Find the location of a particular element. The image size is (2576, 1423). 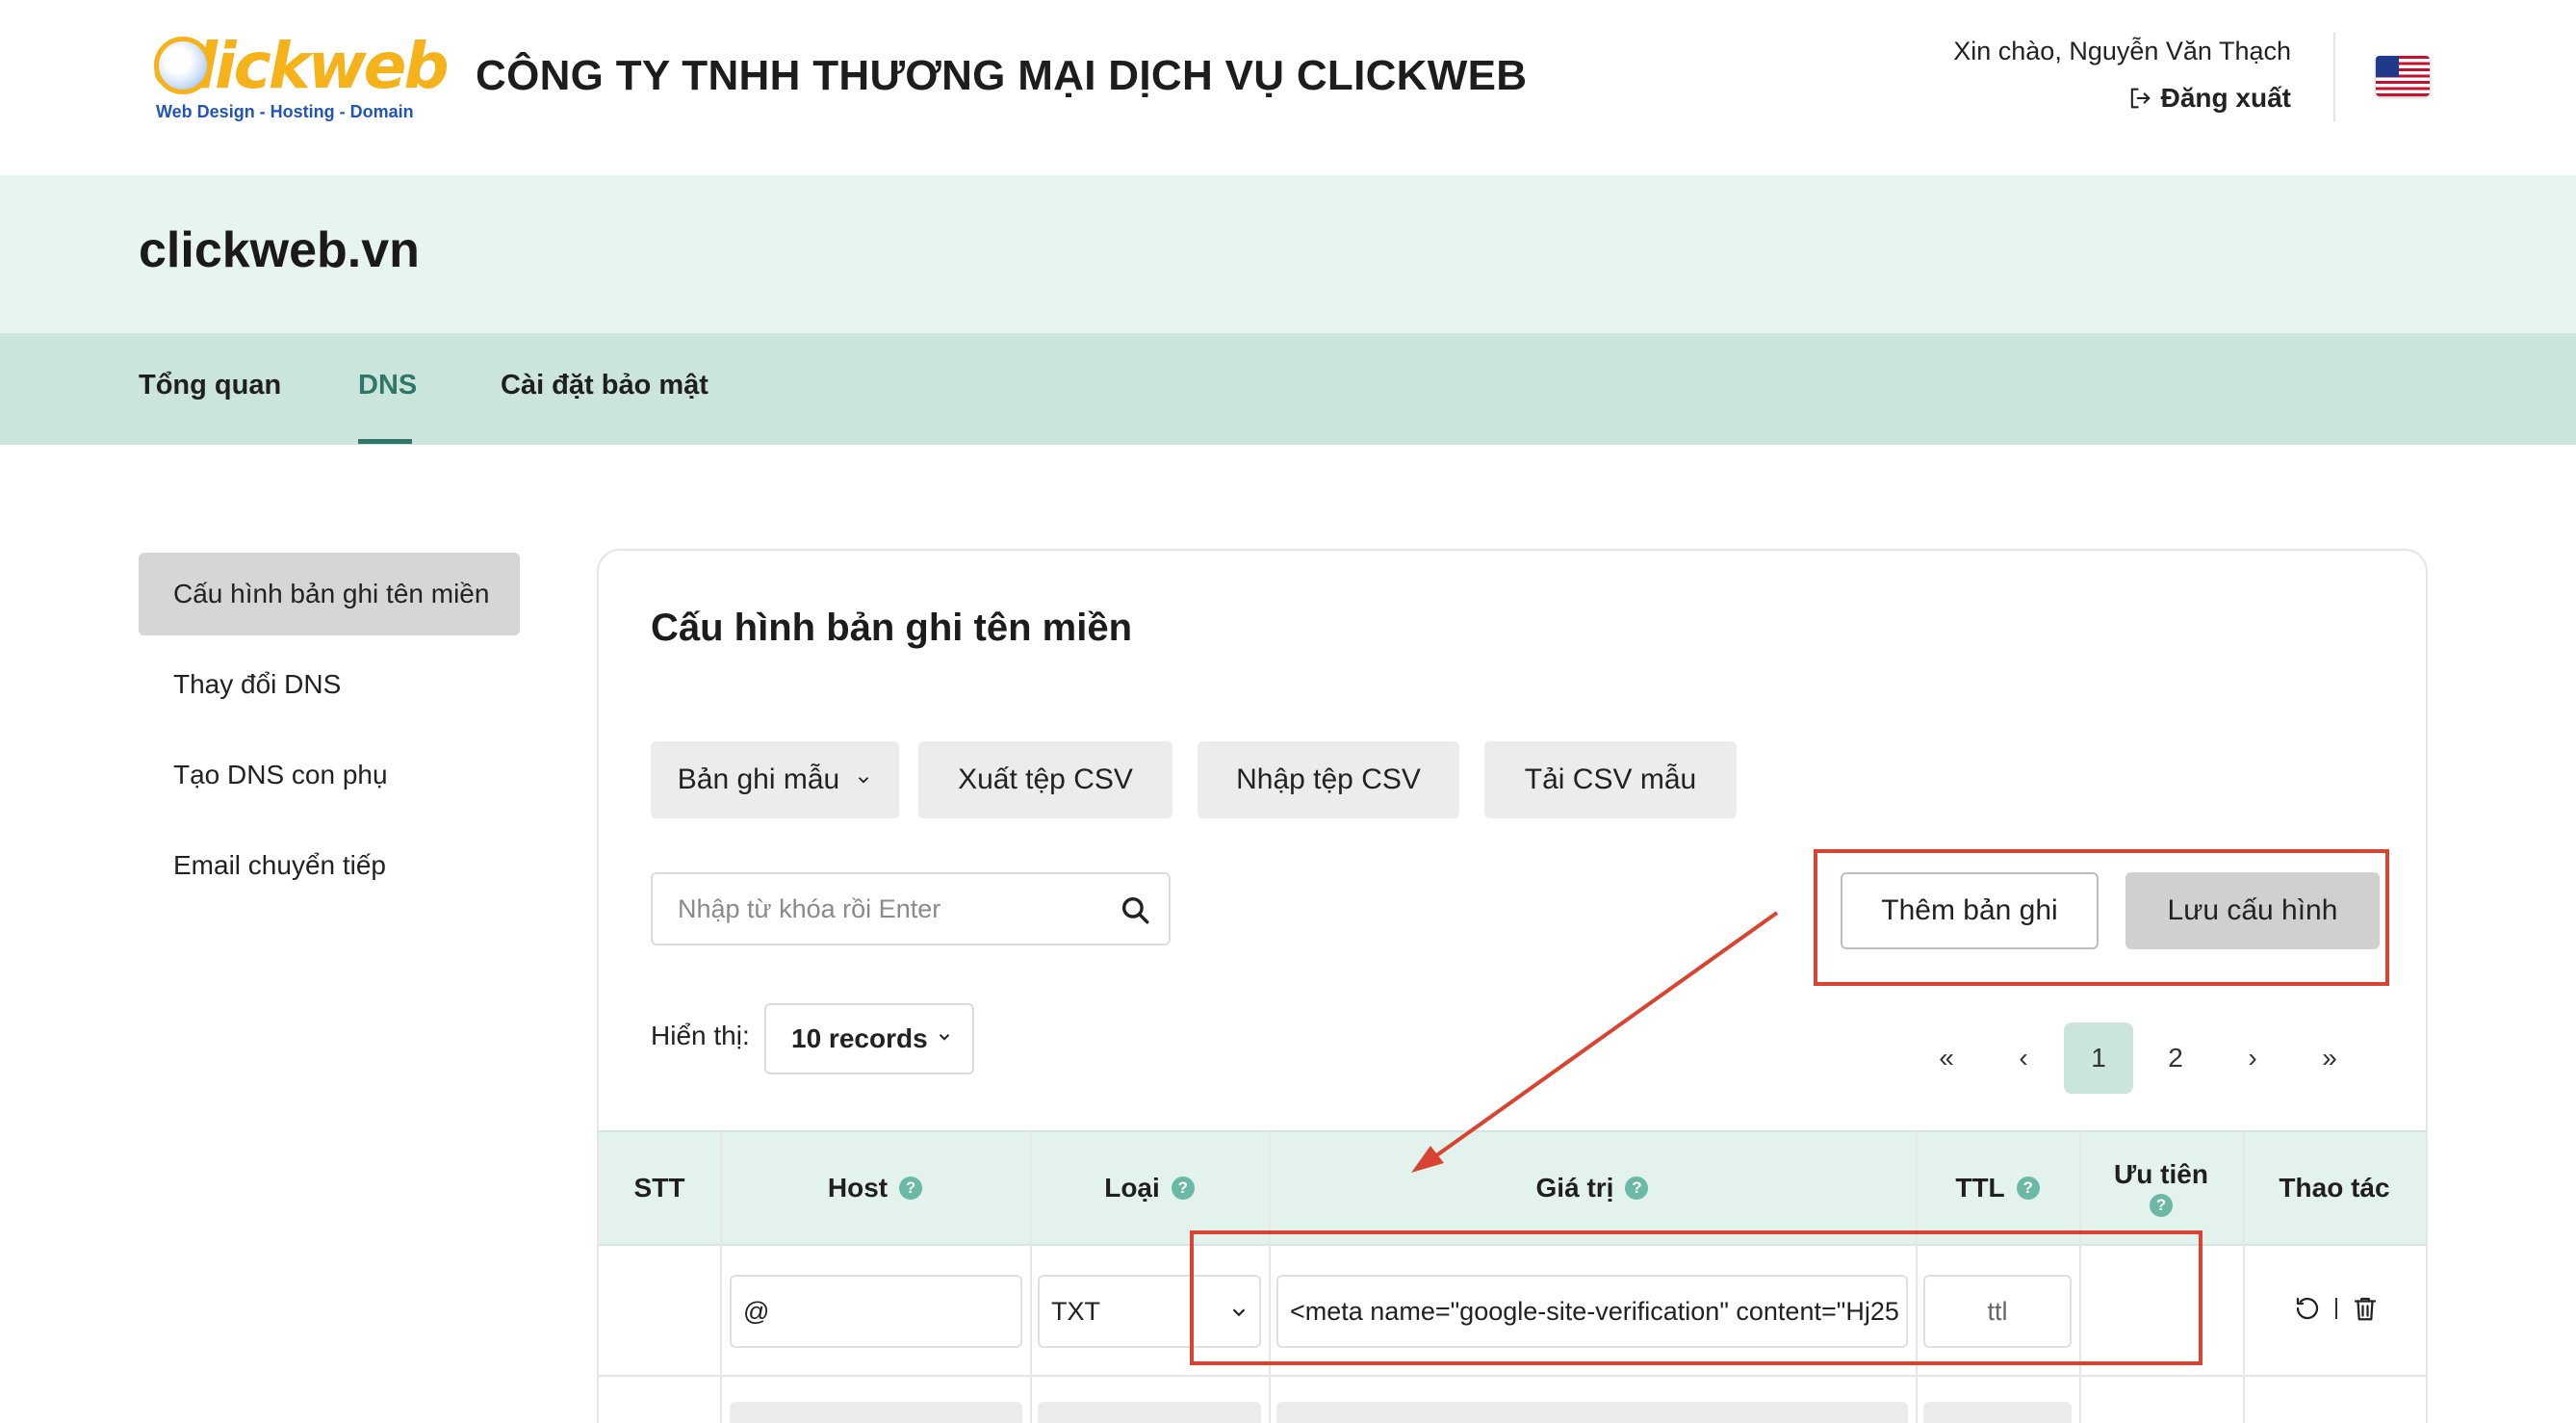

sidebar-item-email-forwarding: Email chuyển tiếp is located at coordinates (330, 865).